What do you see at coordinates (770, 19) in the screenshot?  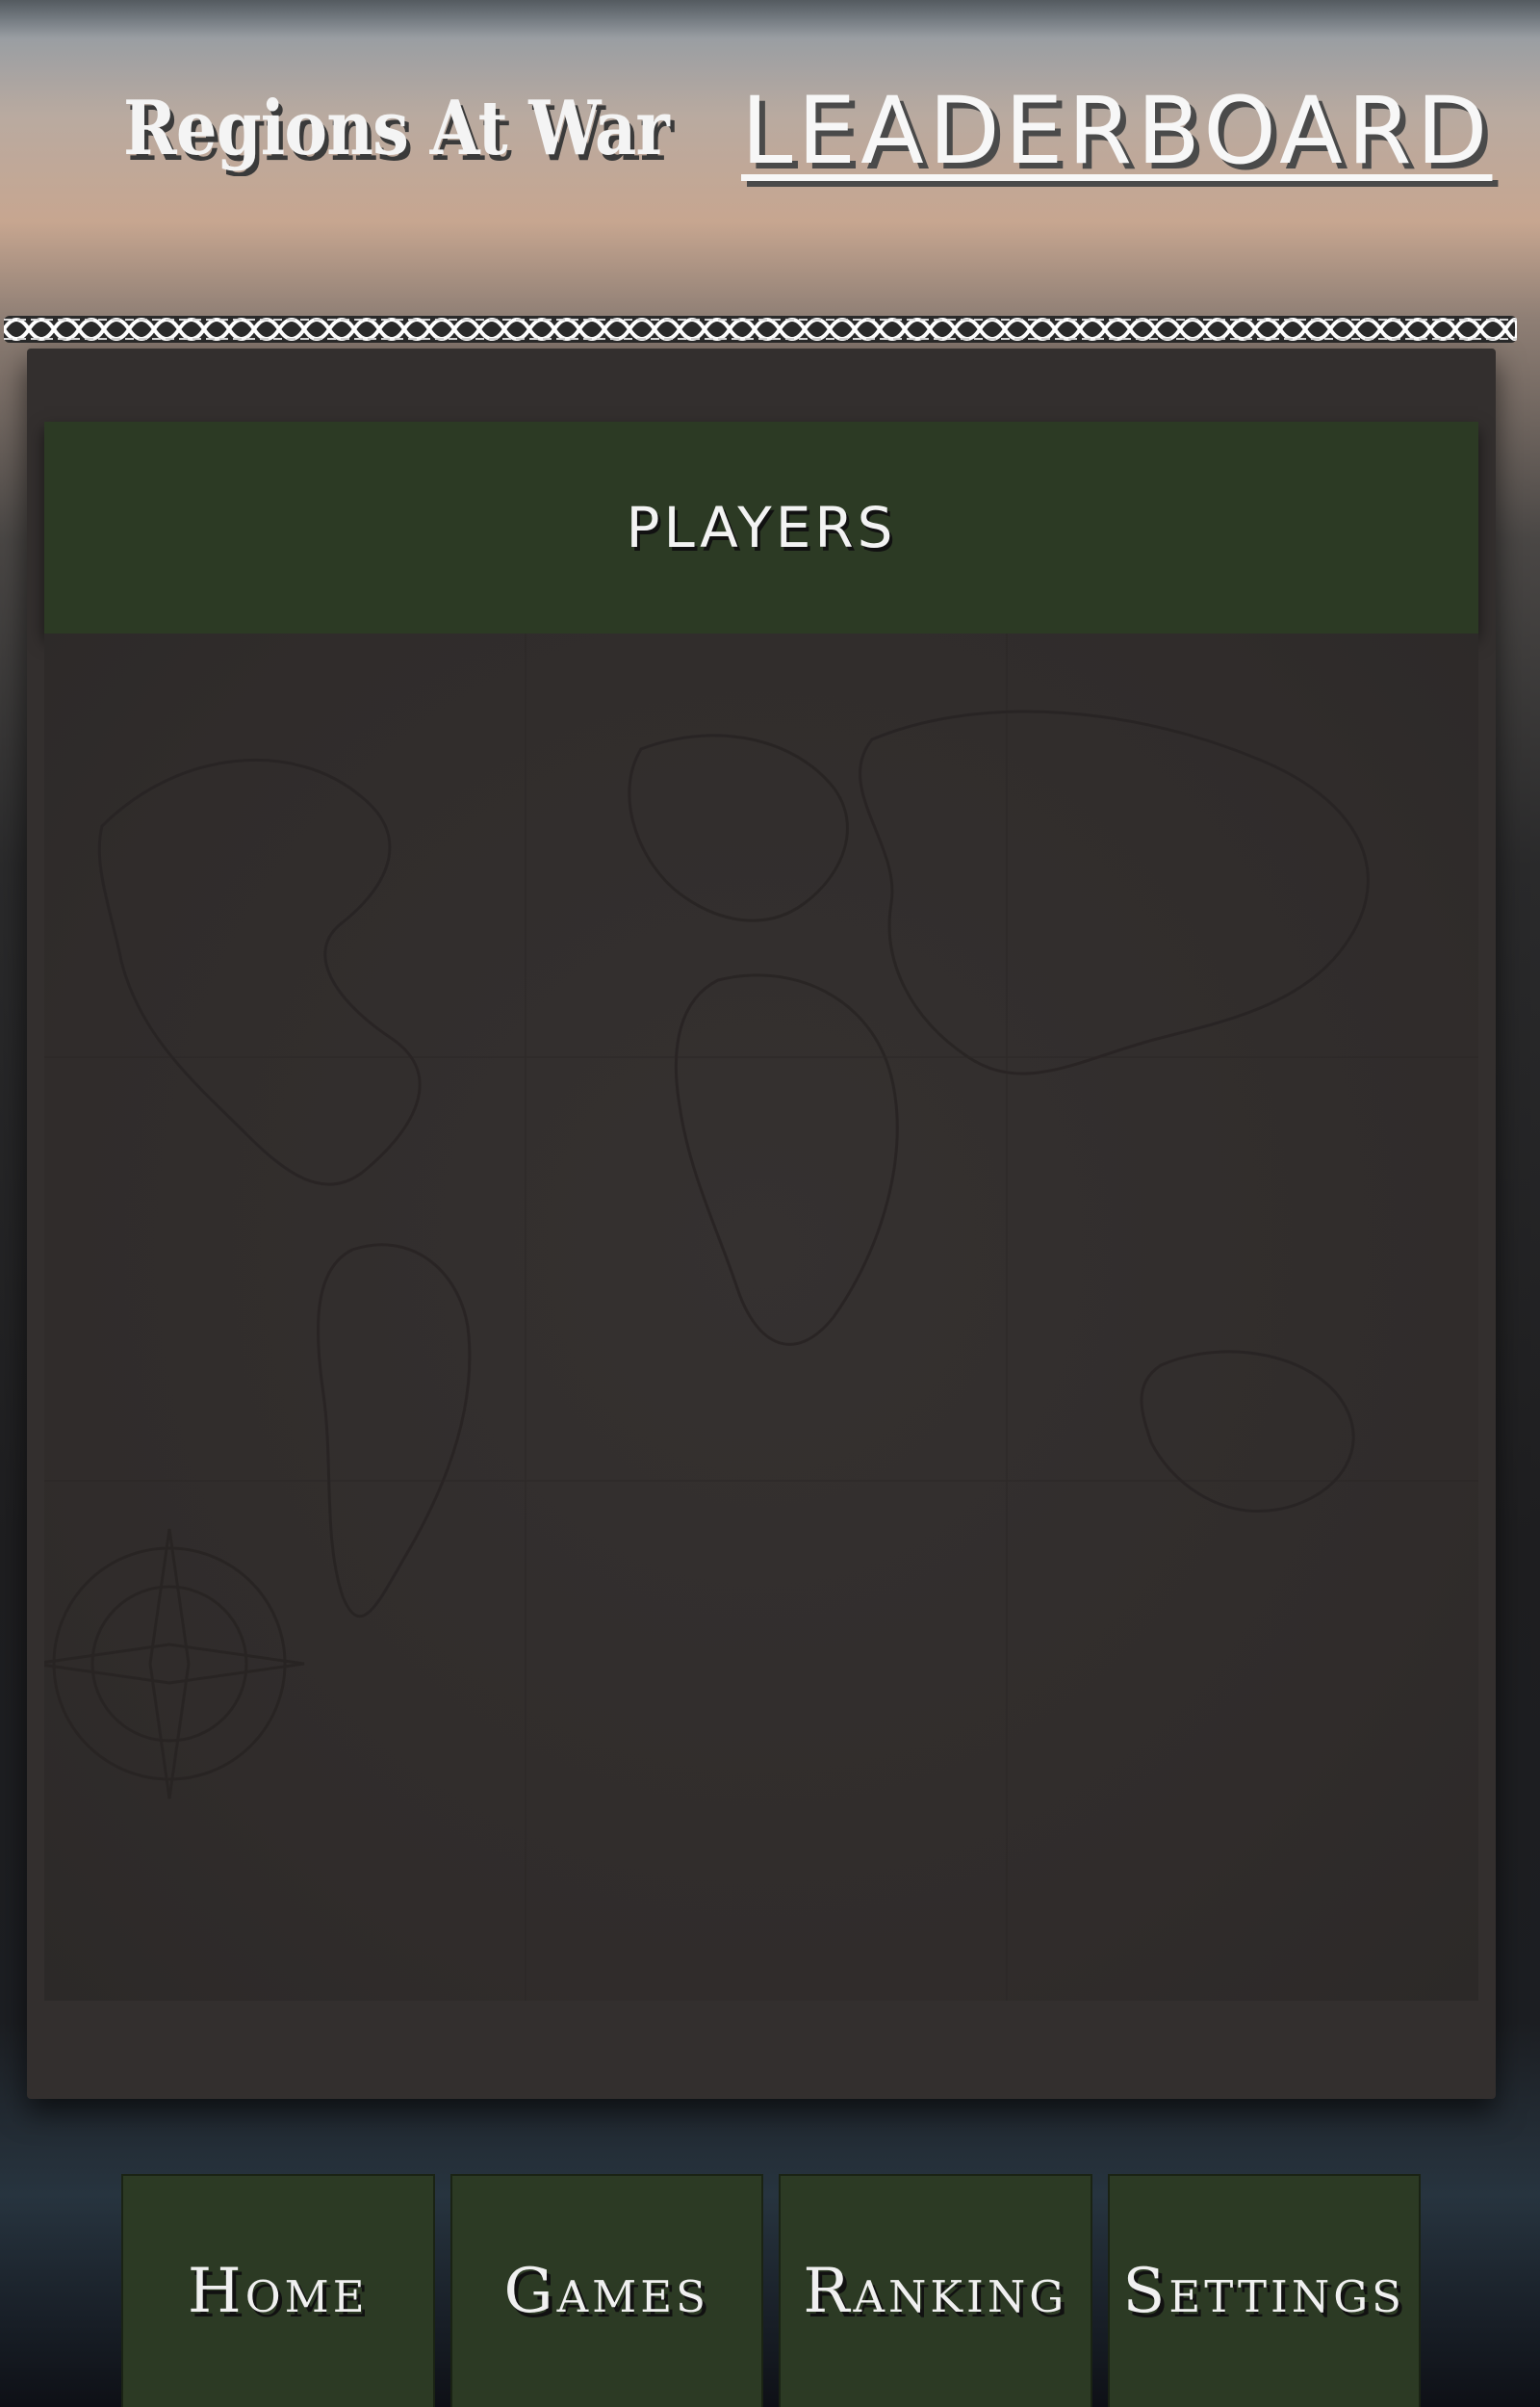 I see `top-shade` at bounding box center [770, 19].